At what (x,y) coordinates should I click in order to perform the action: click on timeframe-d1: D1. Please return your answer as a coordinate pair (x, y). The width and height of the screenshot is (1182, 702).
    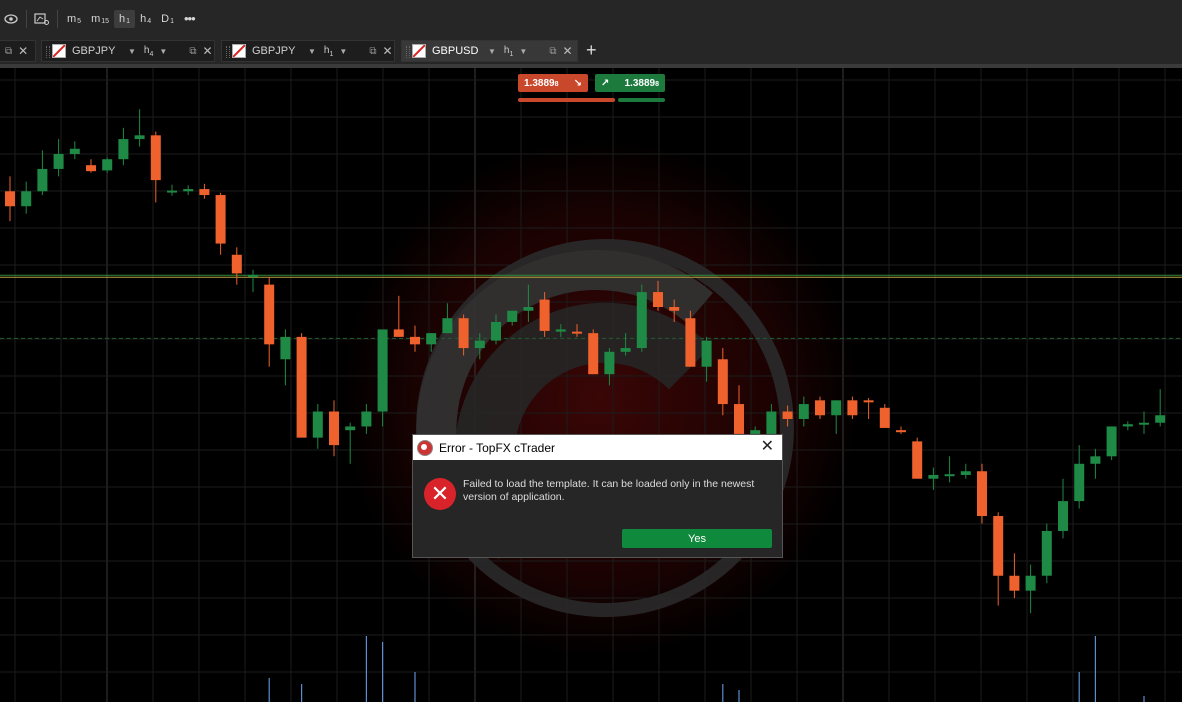
    Looking at the image, I should click on (167, 19).